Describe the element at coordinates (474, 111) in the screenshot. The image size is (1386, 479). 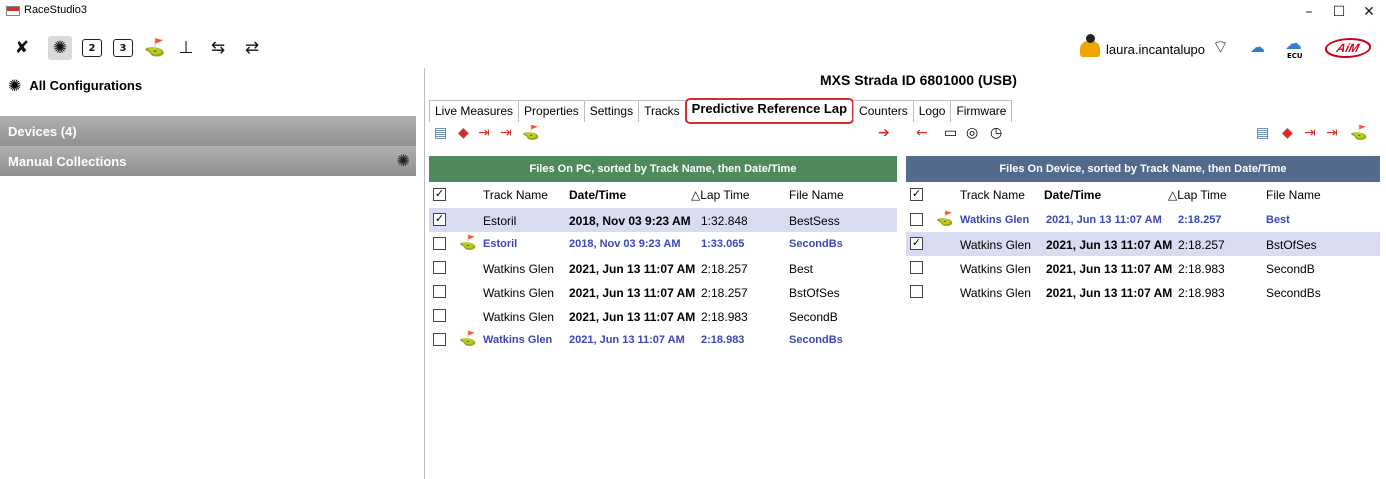
I see `tab-live-measures: Live Measures` at that location.